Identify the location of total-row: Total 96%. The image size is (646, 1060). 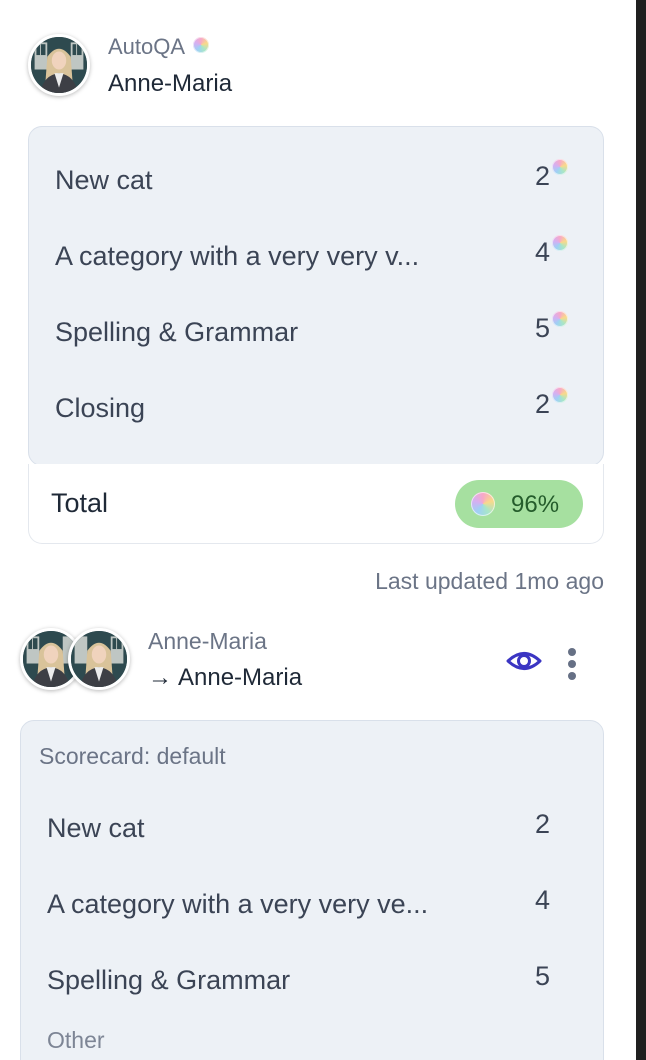
(316, 504).